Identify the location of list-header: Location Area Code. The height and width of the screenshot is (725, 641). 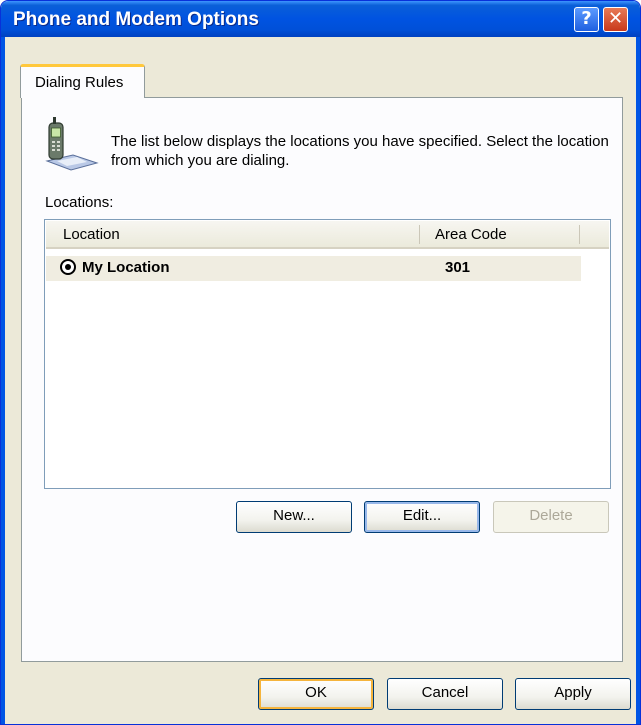
(327, 235).